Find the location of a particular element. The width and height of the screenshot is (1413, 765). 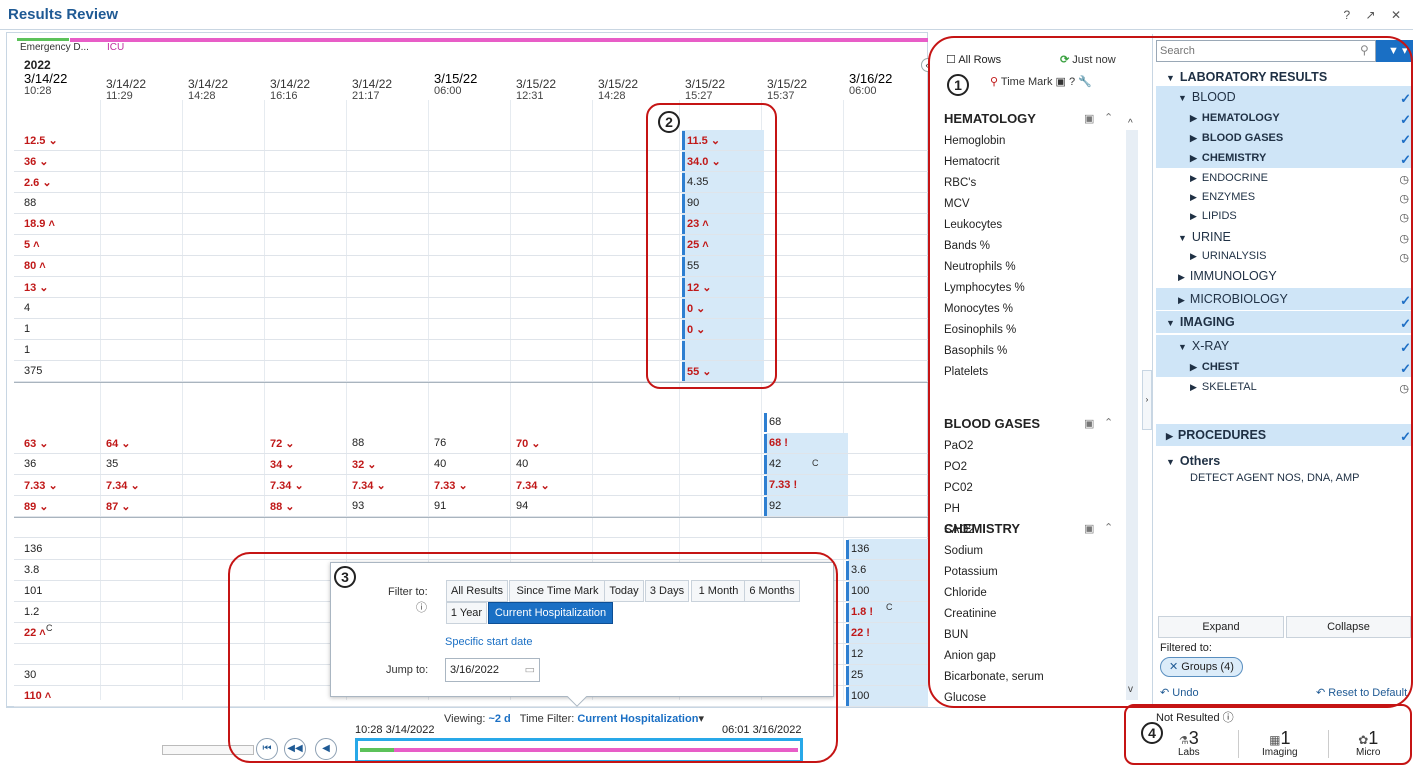

result-value: 89 ⌄ is located at coordinates (36, 506).